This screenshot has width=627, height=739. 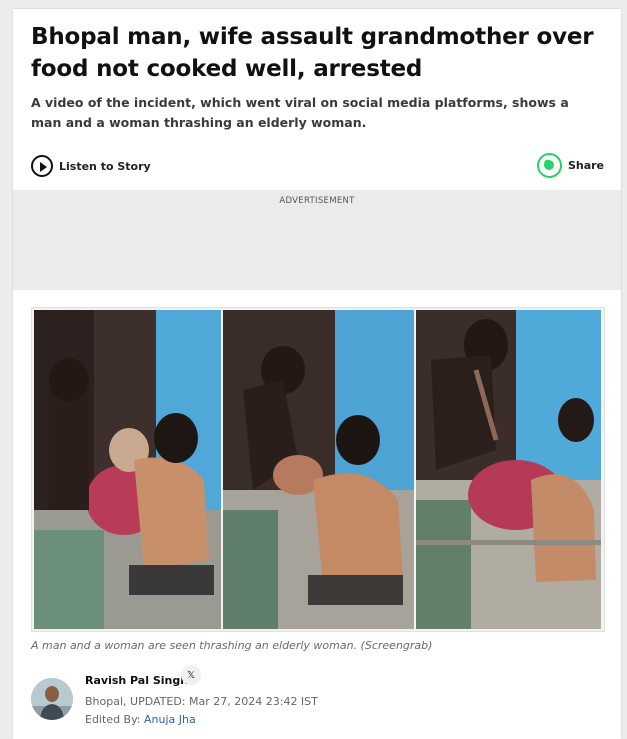 What do you see at coordinates (105, 166) in the screenshot?
I see `listen-to-story-label: Listen to Story` at bounding box center [105, 166].